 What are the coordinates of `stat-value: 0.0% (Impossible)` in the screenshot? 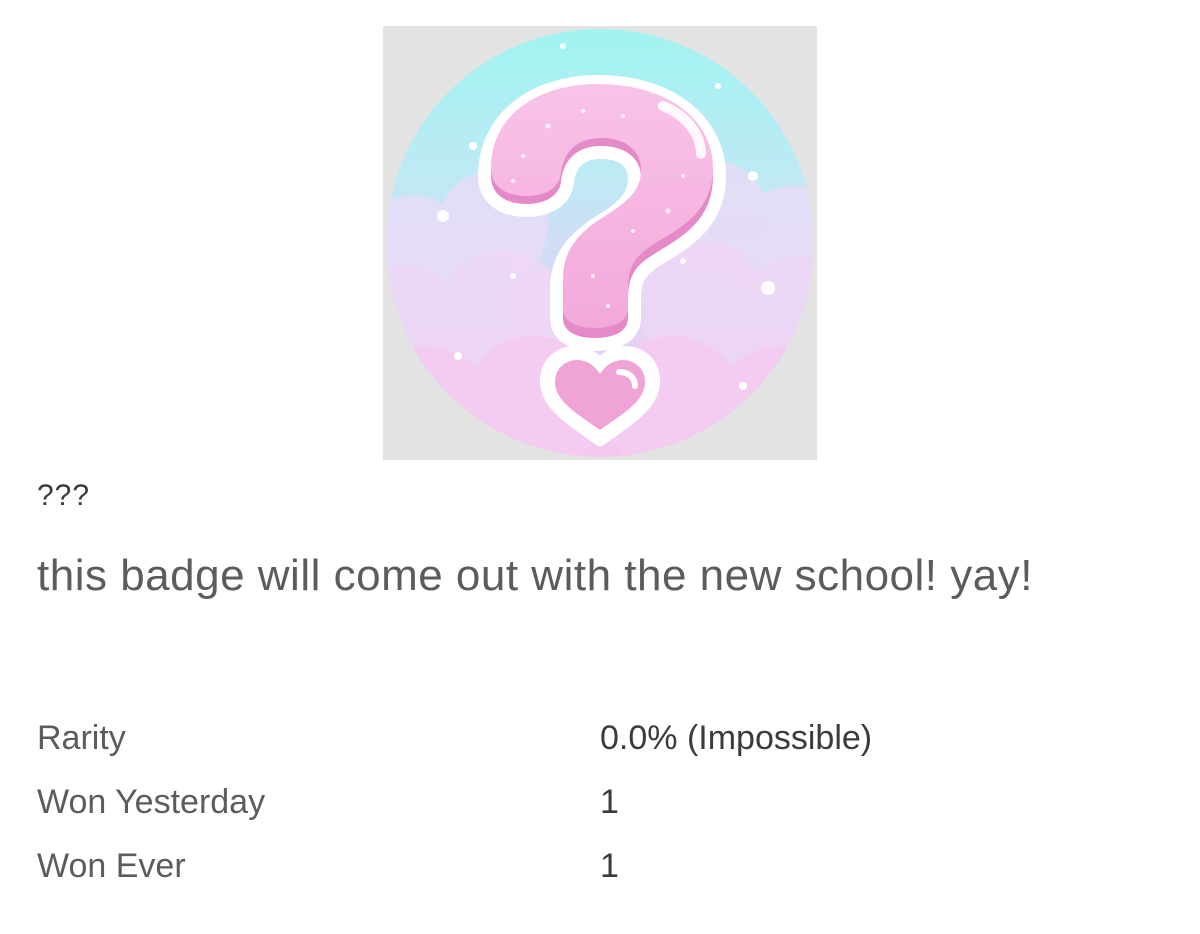 It's located at (736, 737).